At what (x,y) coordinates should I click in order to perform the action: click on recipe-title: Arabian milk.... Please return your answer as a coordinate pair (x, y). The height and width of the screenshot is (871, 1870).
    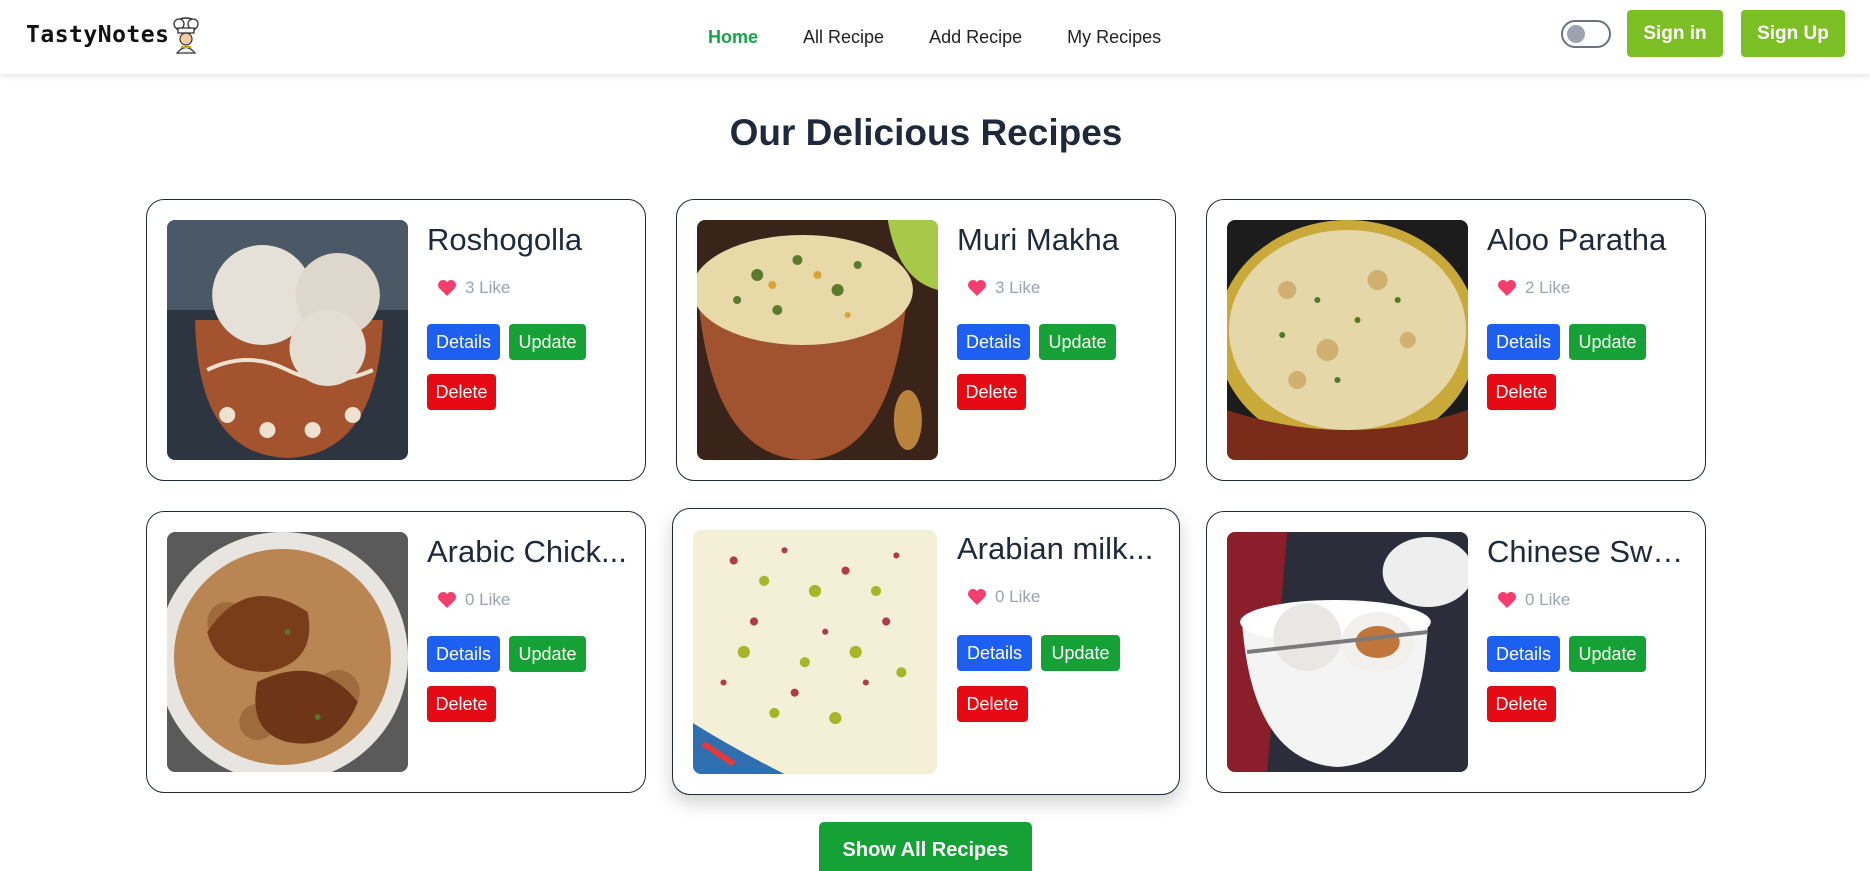
    Looking at the image, I should click on (1062, 549).